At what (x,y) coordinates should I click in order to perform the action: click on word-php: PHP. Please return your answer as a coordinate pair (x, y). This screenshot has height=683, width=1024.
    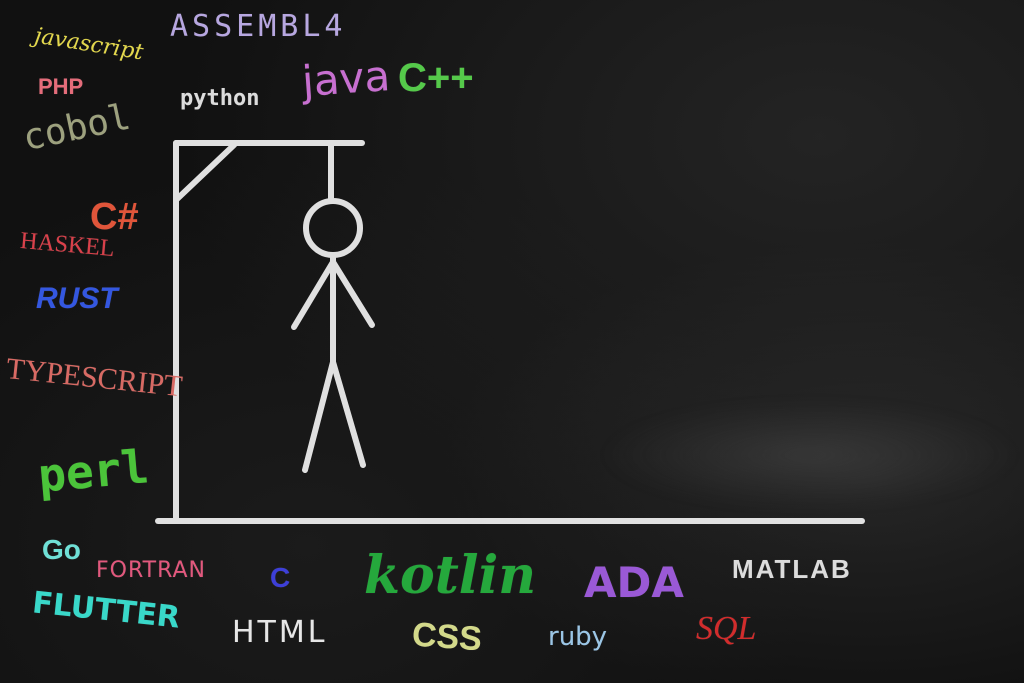
    Looking at the image, I should click on (61, 86).